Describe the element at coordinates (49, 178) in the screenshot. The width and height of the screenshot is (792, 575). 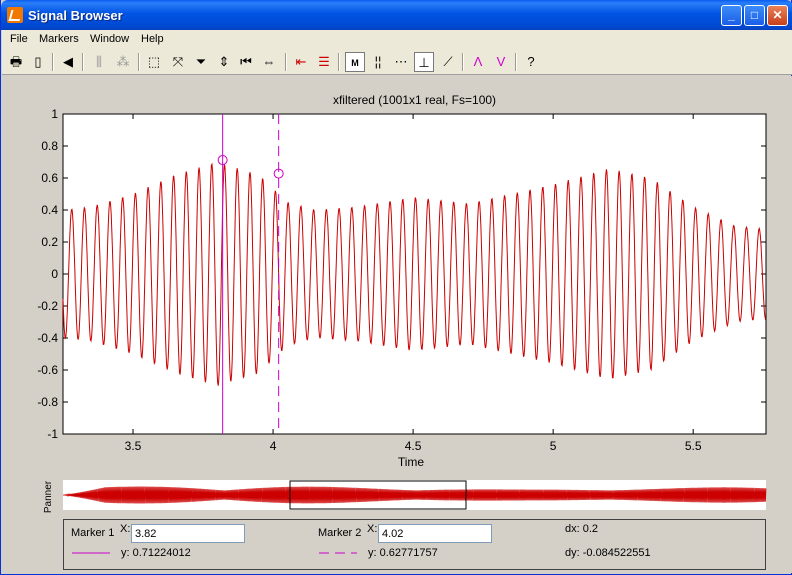
I see `y-tick-label: 0.6` at that location.